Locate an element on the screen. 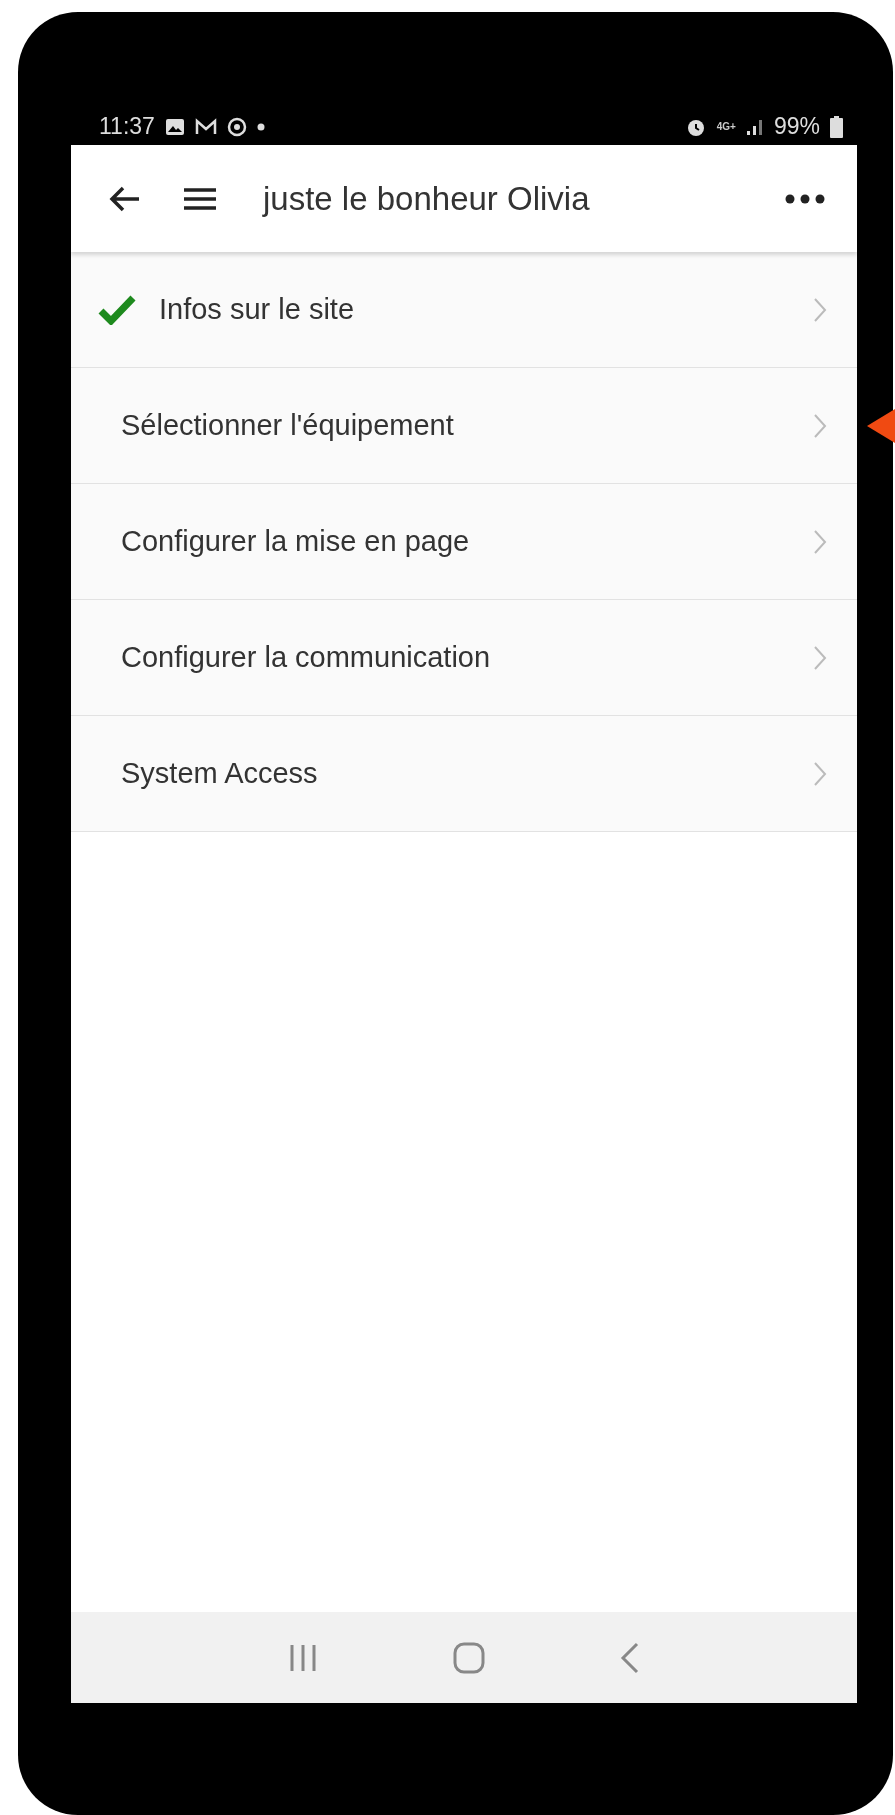 The height and width of the screenshot is (1815, 895). mail-icon is located at coordinates (205, 126).